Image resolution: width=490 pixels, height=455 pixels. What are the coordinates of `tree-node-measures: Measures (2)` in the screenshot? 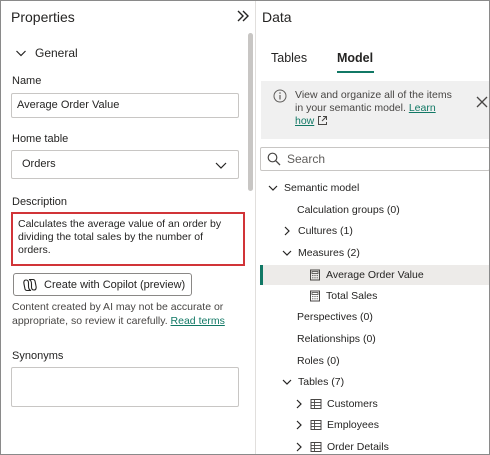 It's located at (320, 253).